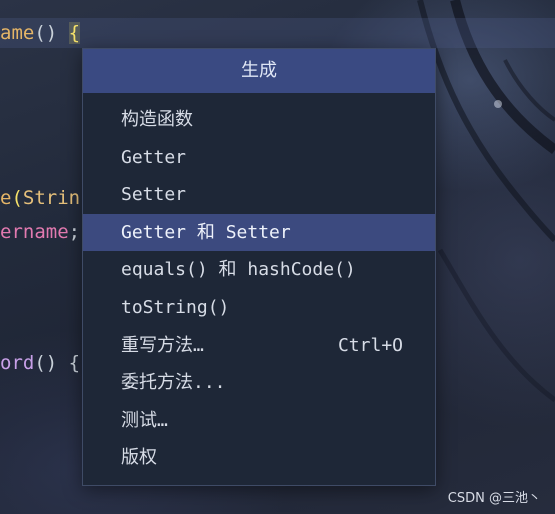 This screenshot has height=514, width=555. Describe the element at coordinates (206, 232) in the screenshot. I see `menu-item-label: Getter 和 Setter` at that location.